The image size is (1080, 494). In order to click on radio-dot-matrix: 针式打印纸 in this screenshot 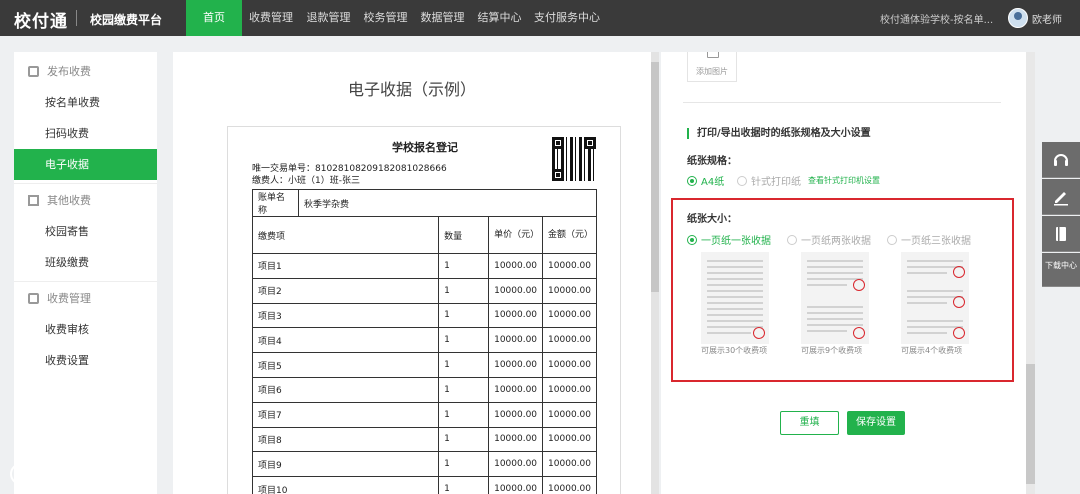, I will do `click(769, 180)`.